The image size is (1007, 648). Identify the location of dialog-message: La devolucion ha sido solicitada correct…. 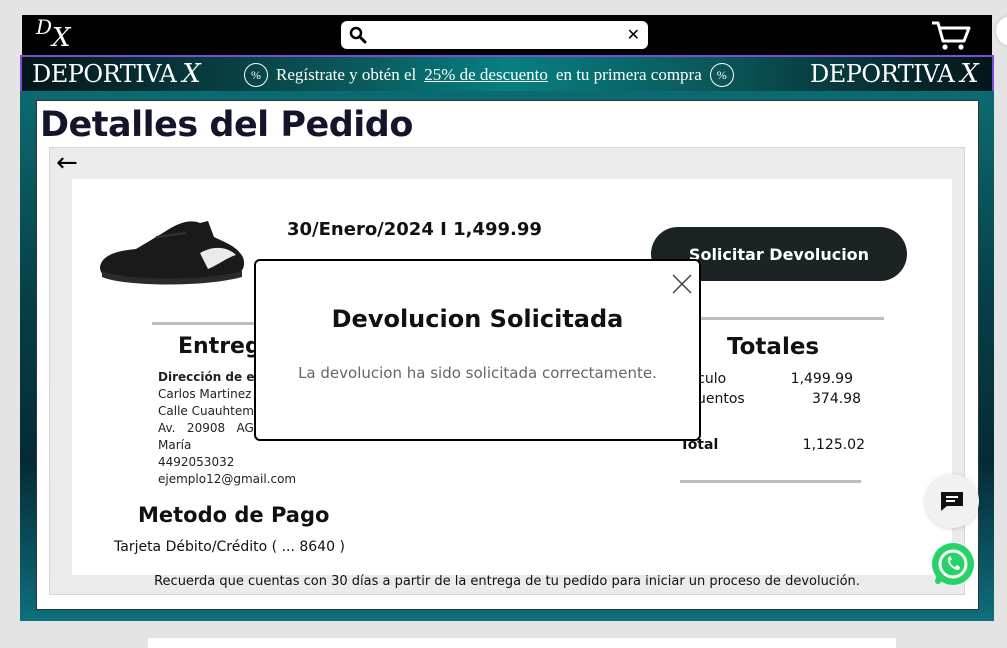
(477, 373).